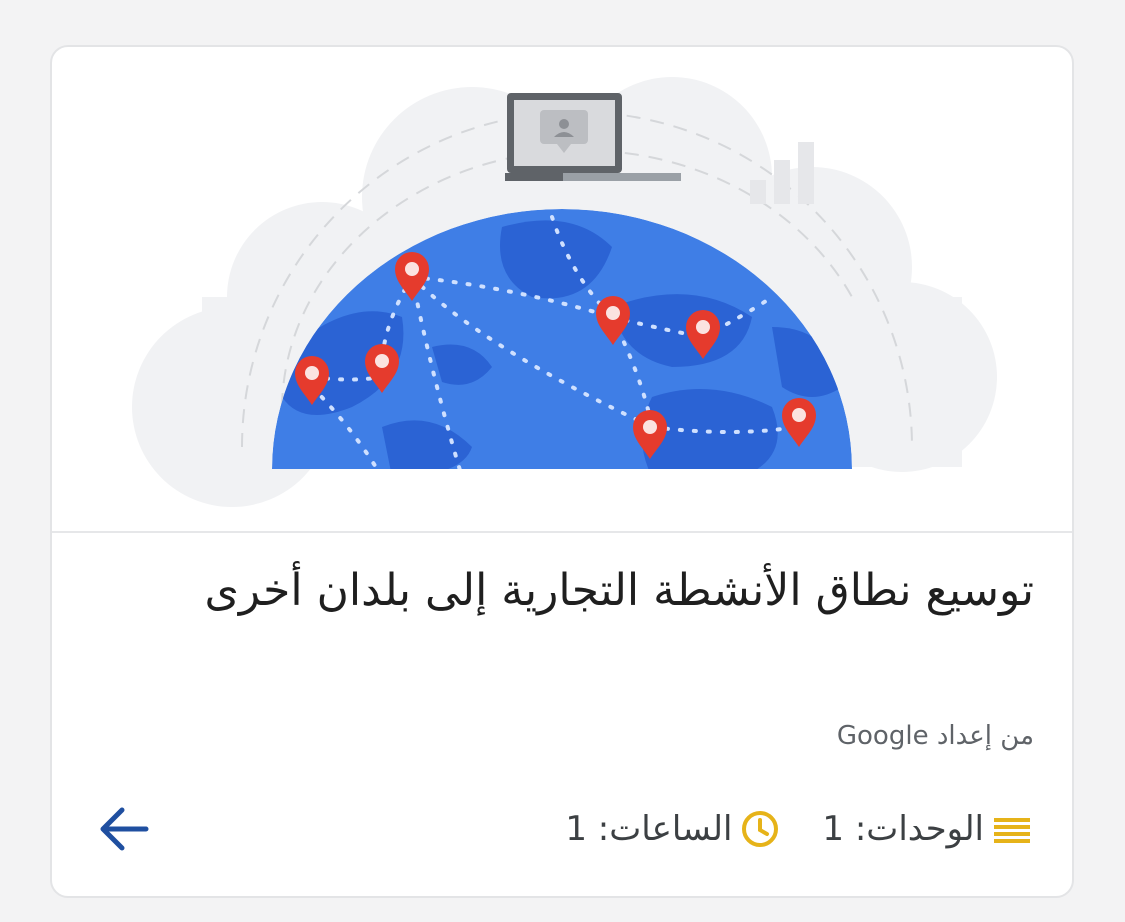 This screenshot has width=1125, height=922. I want to click on hours-stat: الساعات: 1, so click(672, 829).